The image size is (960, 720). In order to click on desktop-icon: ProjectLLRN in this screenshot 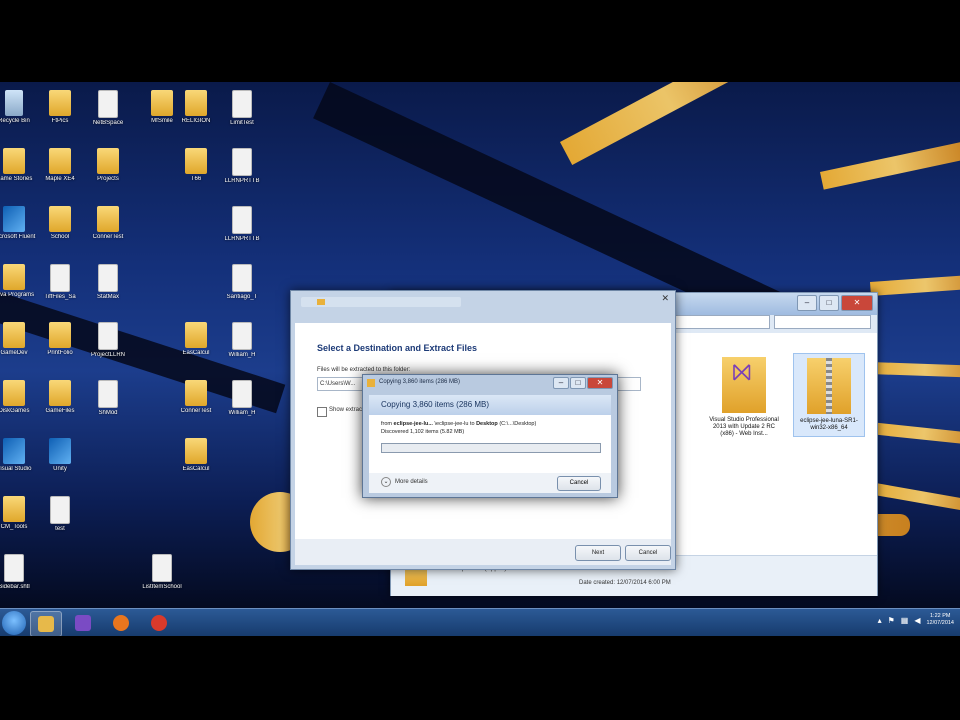, I will do `click(108, 347)`.